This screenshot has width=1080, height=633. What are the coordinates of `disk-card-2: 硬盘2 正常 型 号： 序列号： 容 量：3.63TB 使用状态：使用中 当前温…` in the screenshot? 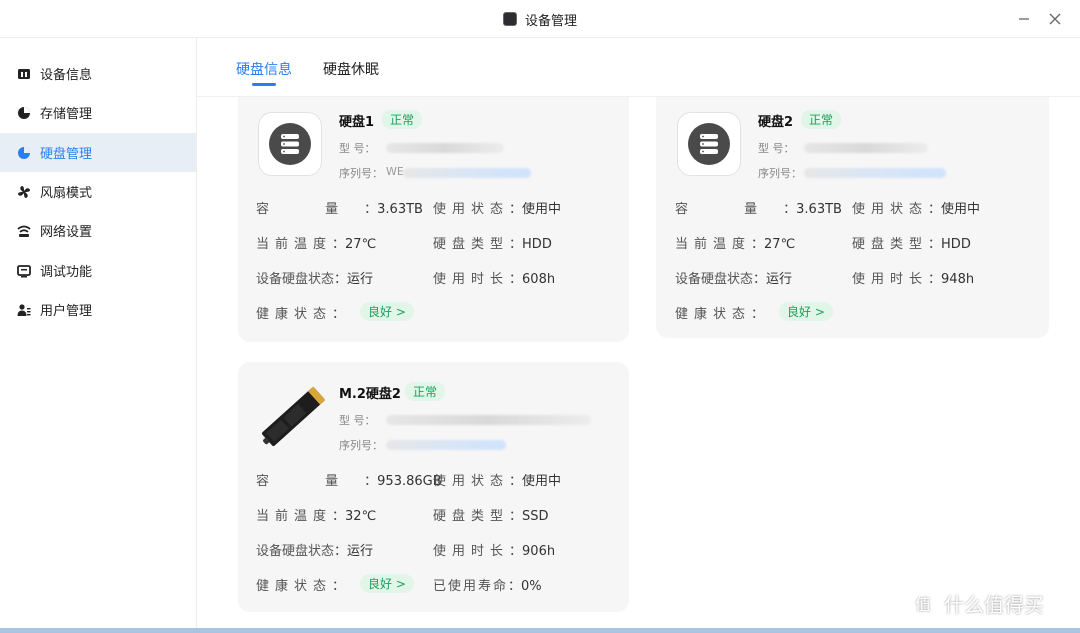 It's located at (852, 208).